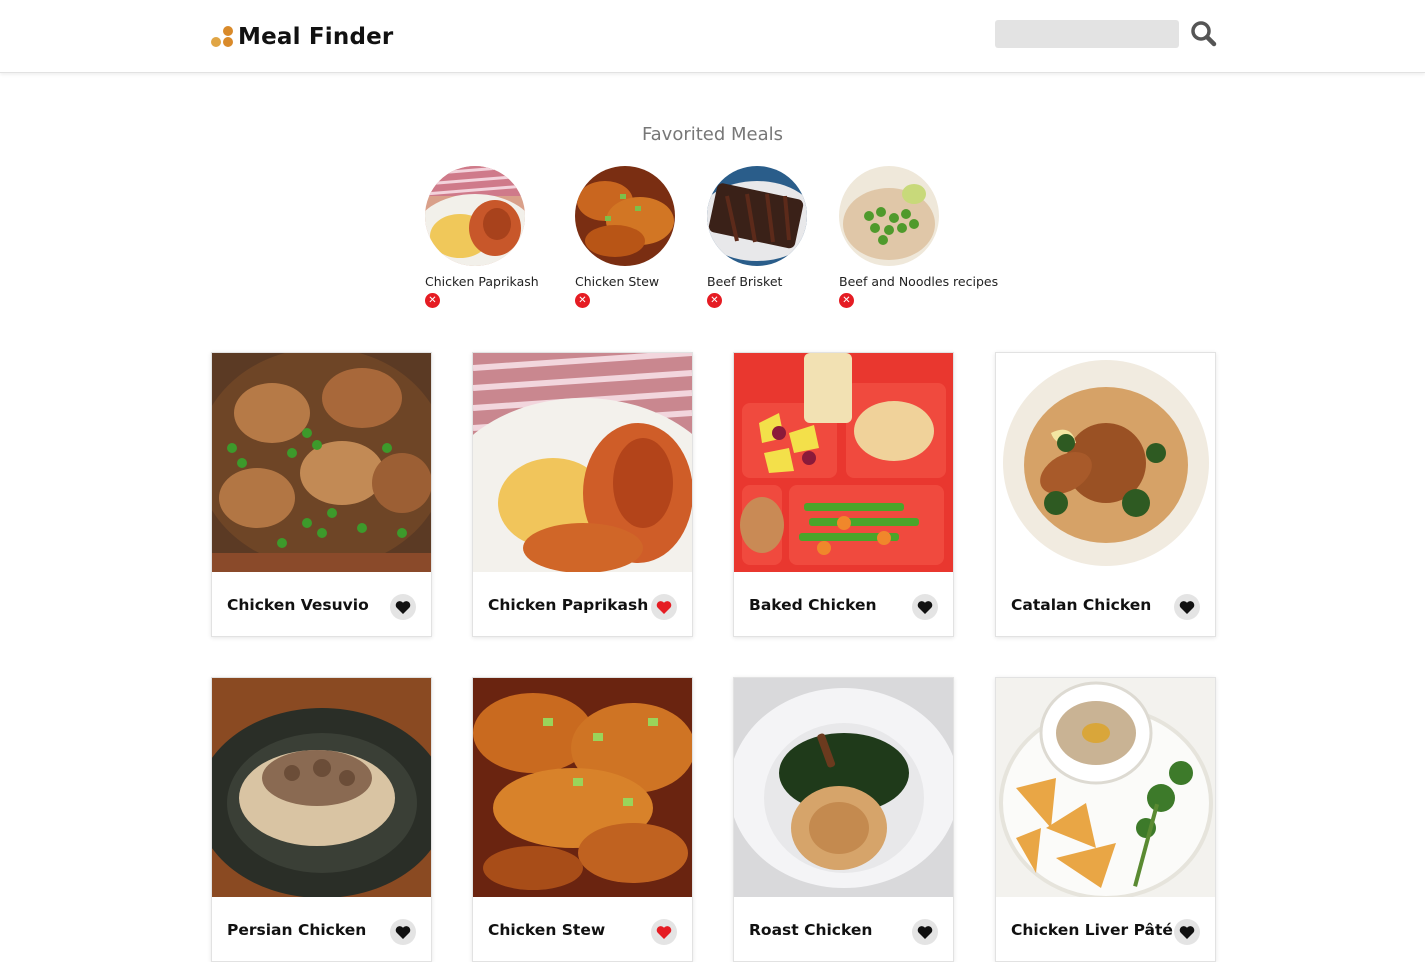 Image resolution: width=1425 pixels, height=962 pixels. What do you see at coordinates (1081, 605) in the screenshot?
I see `meal-name: Catalan Chicken` at bounding box center [1081, 605].